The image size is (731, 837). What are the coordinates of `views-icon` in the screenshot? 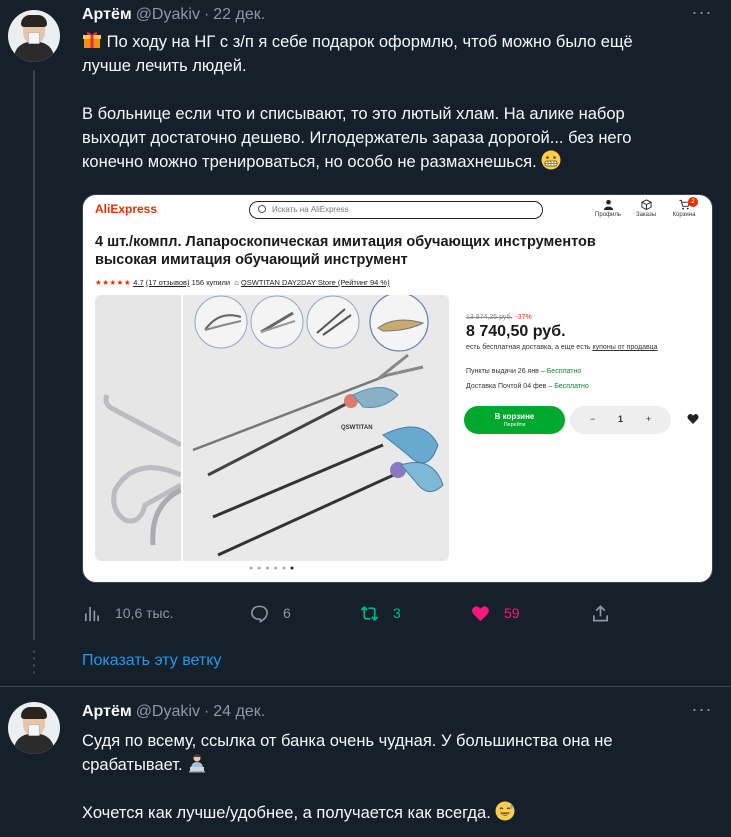 It's located at (92, 613).